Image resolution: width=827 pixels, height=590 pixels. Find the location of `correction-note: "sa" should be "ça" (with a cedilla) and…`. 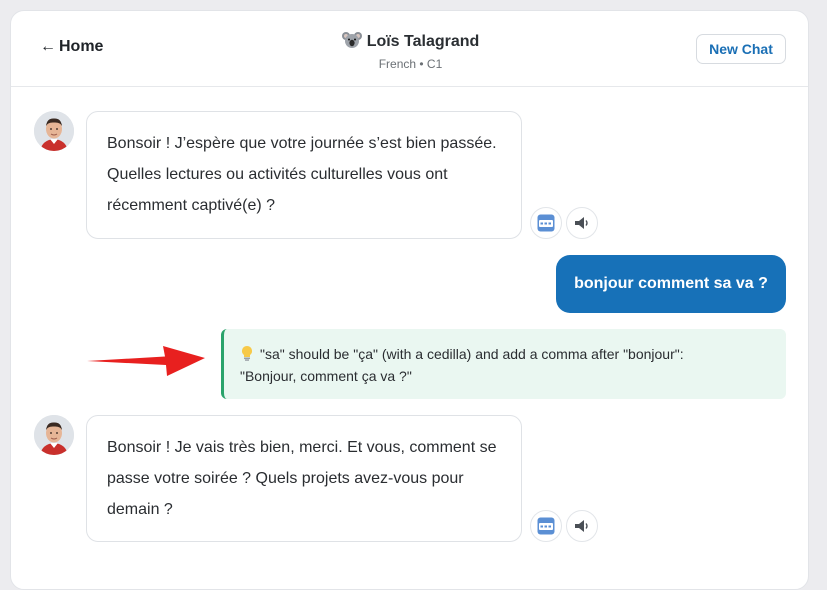

correction-note: "sa" should be "ça" (with a cedilla) and… is located at coordinates (503, 364).